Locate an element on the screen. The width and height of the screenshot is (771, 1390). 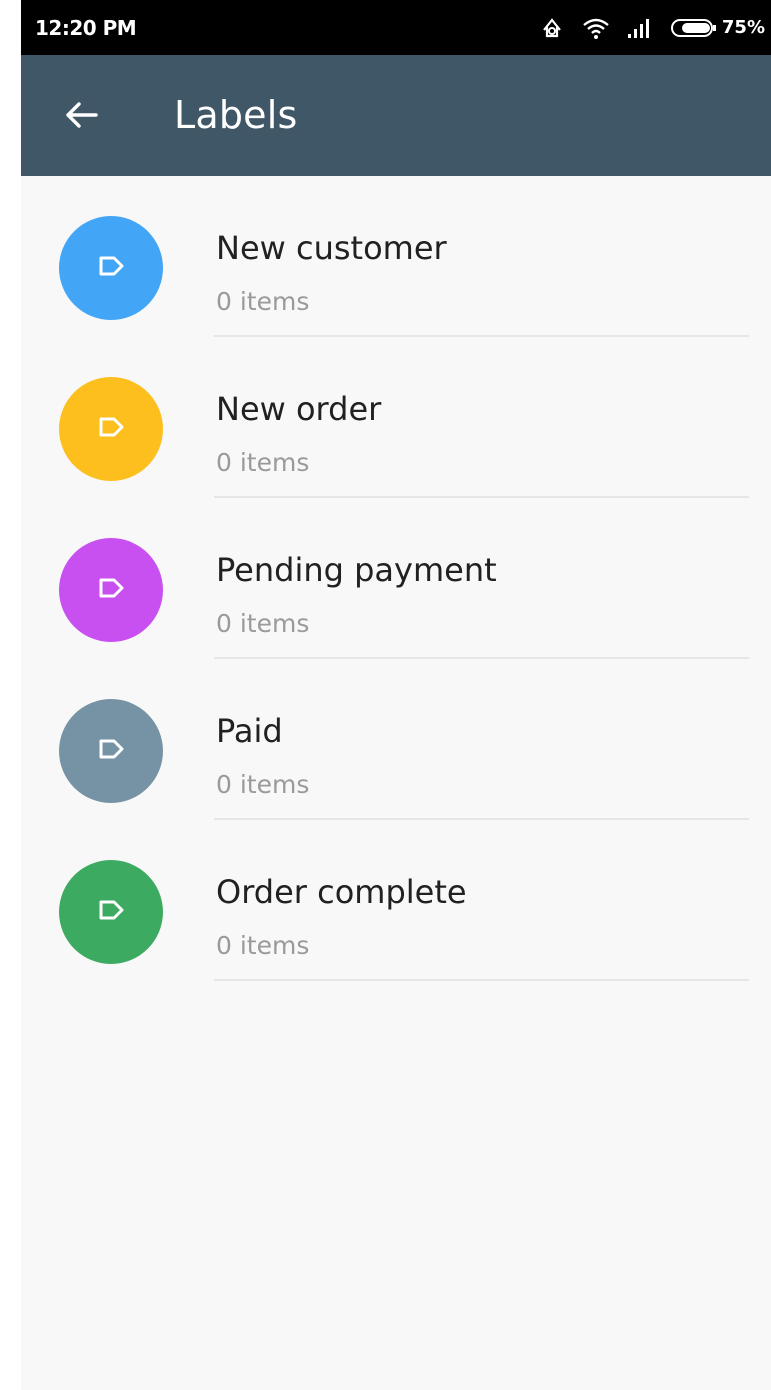
app-bar: Labels is located at coordinates (396, 115).